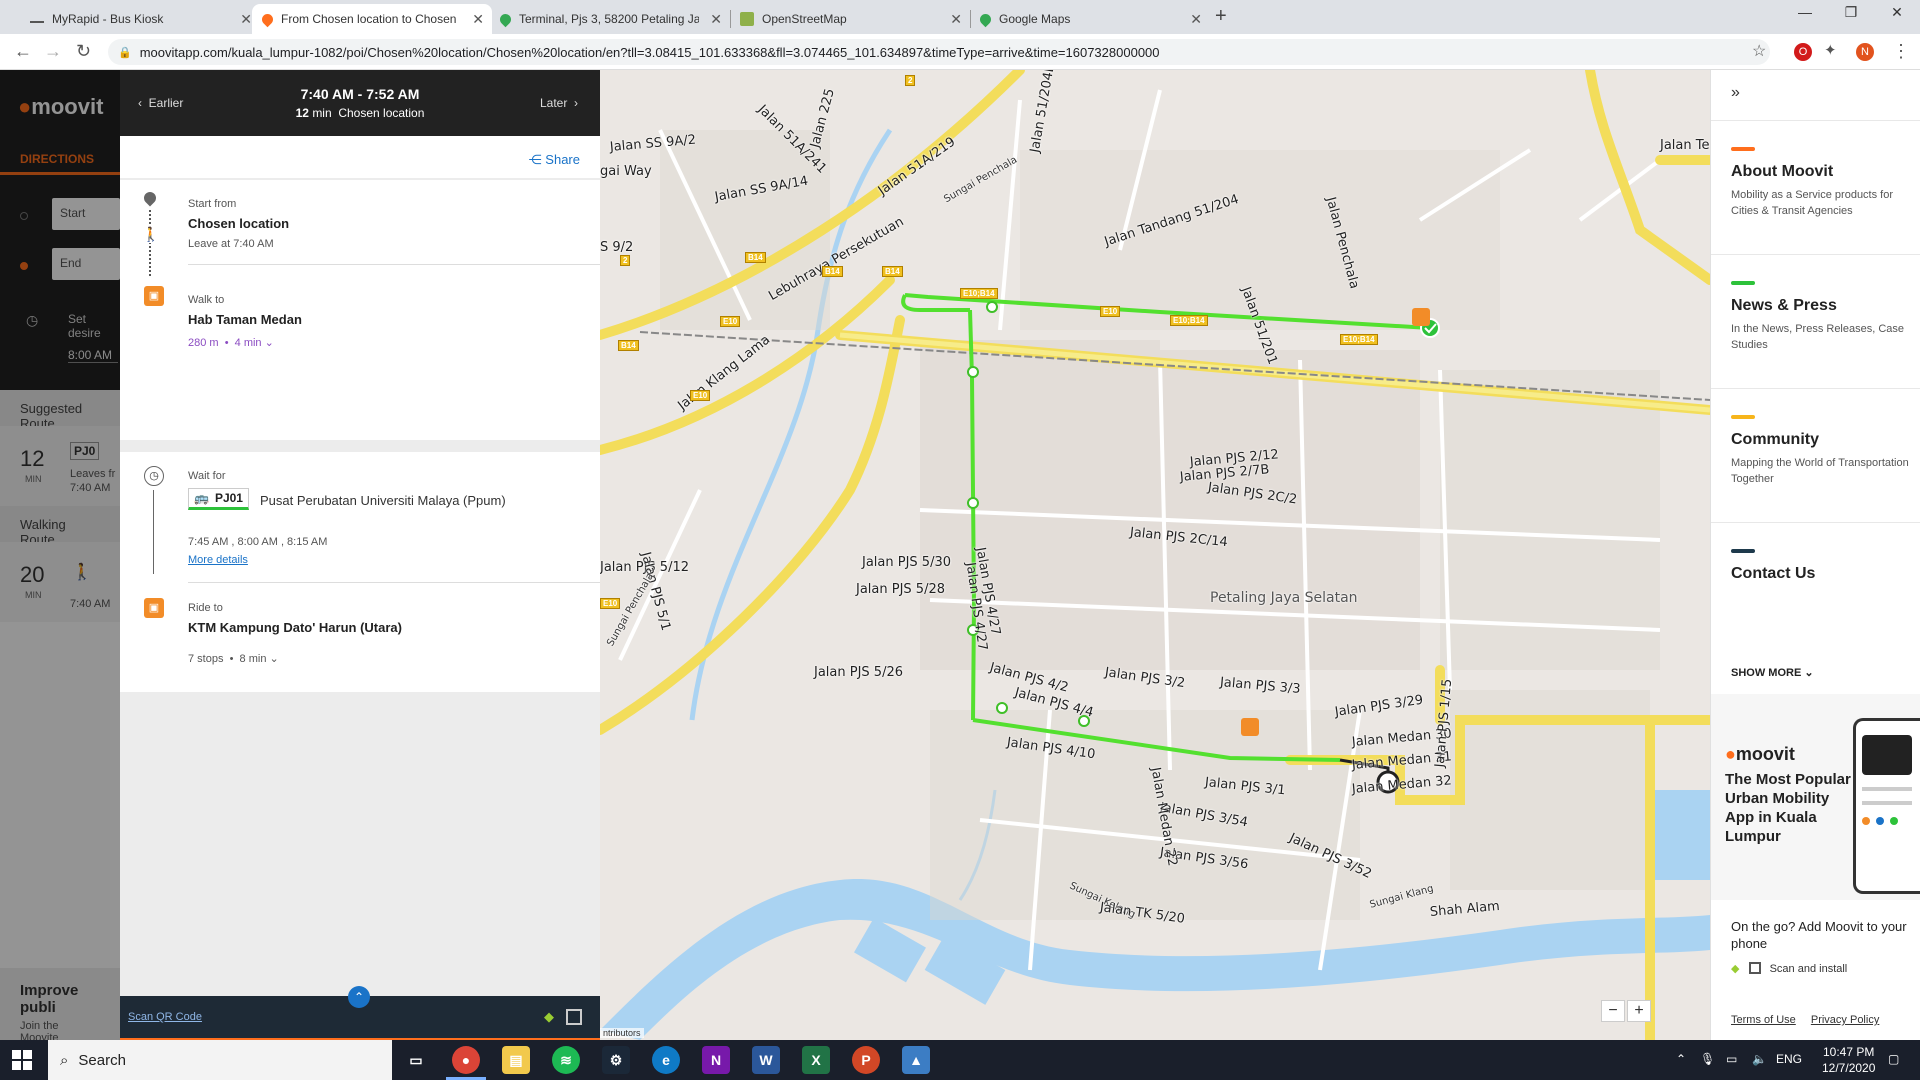  Describe the element at coordinates (1221, 16) in the screenshot. I see `new-tab-button: +` at that location.